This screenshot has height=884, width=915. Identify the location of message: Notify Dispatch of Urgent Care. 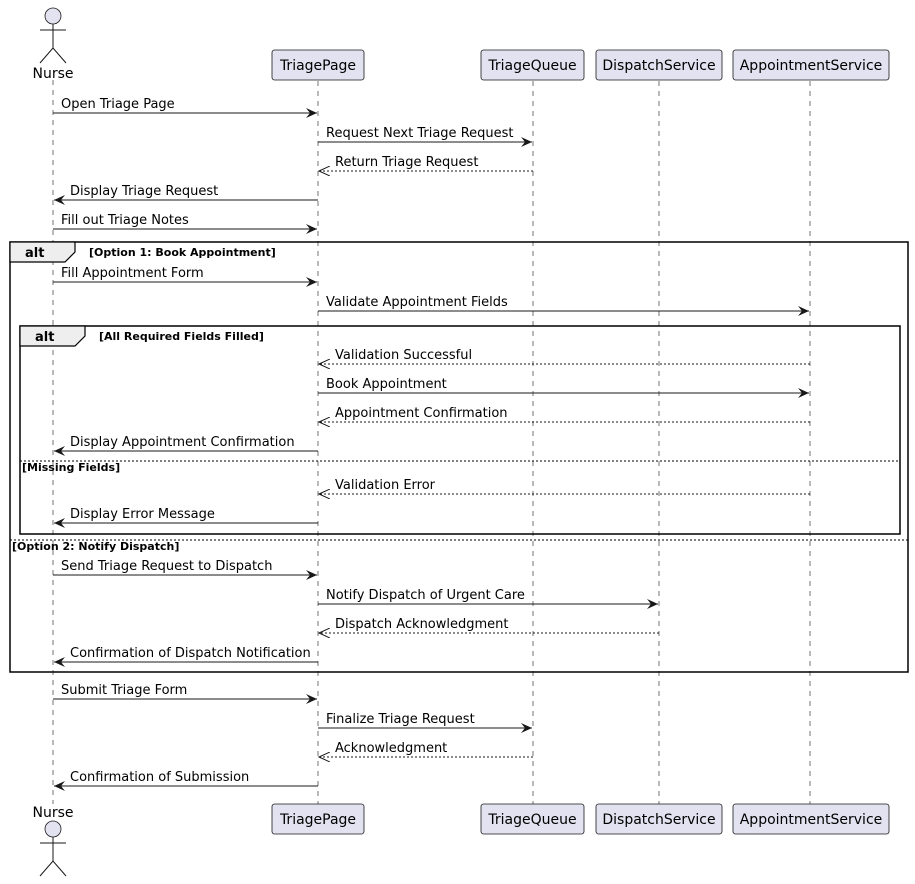
(488, 598).